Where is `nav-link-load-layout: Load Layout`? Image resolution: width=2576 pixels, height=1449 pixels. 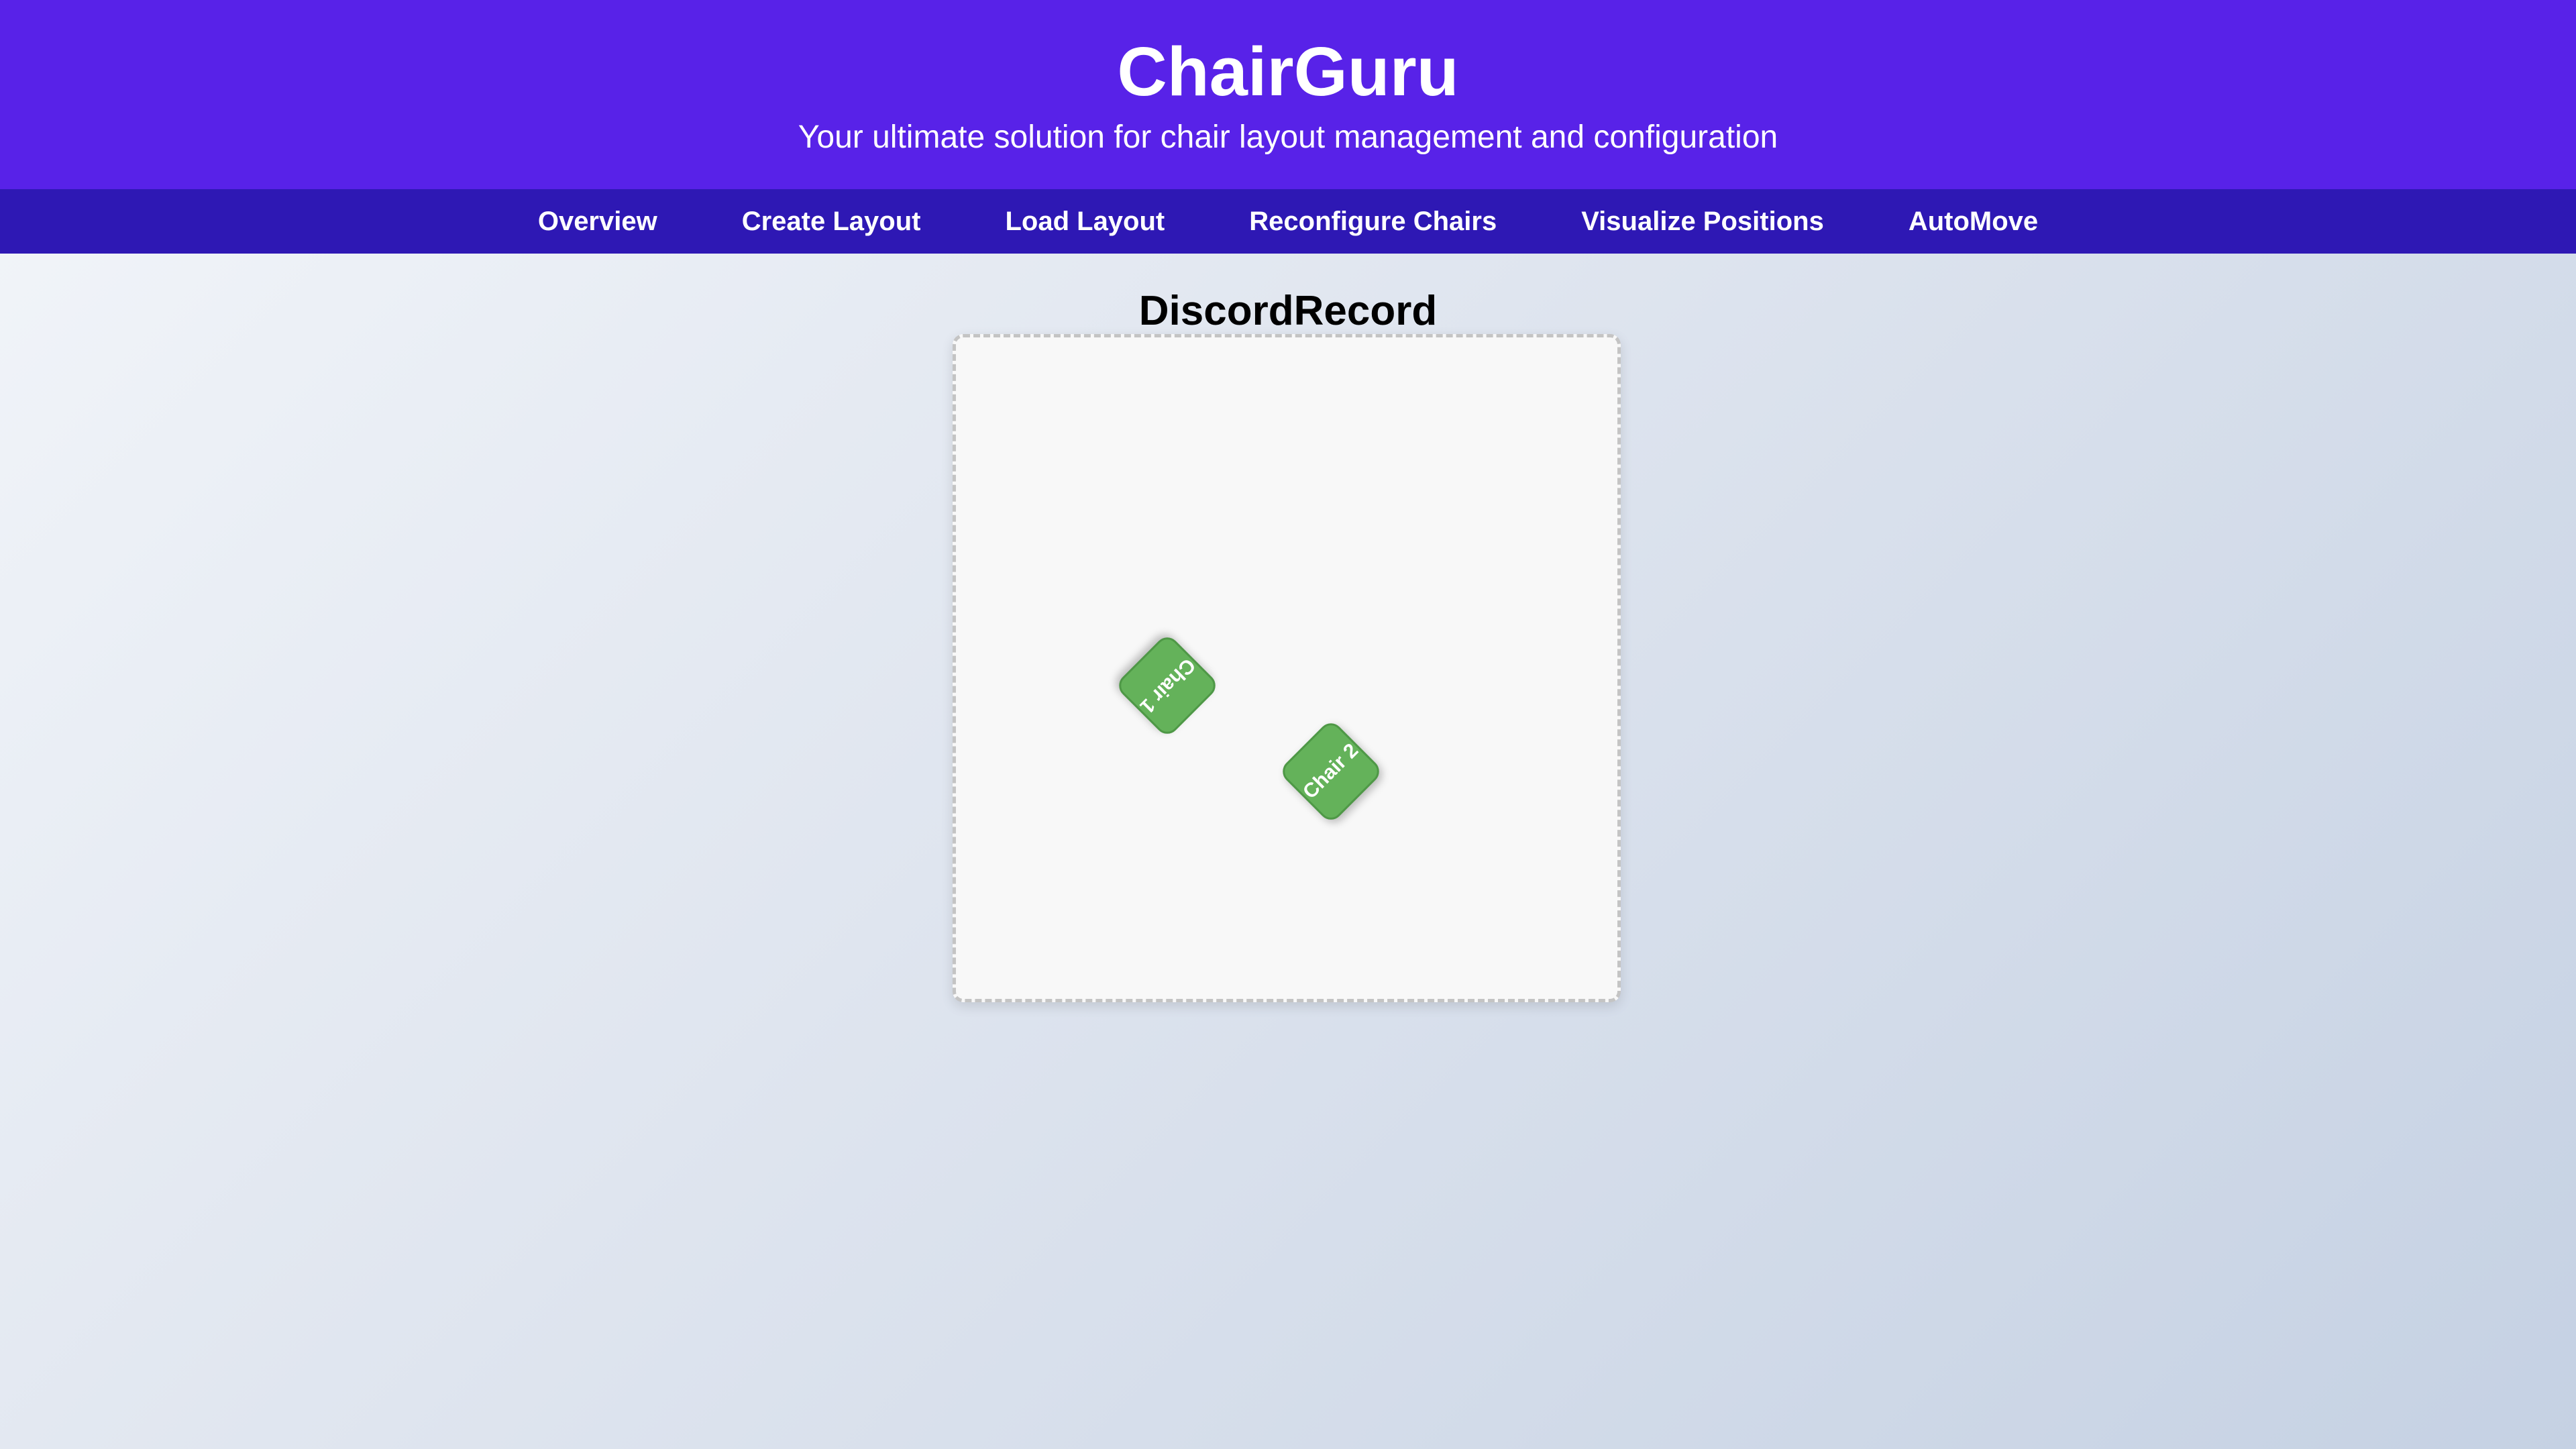
nav-link-load-layout: Load Layout is located at coordinates (1085, 221).